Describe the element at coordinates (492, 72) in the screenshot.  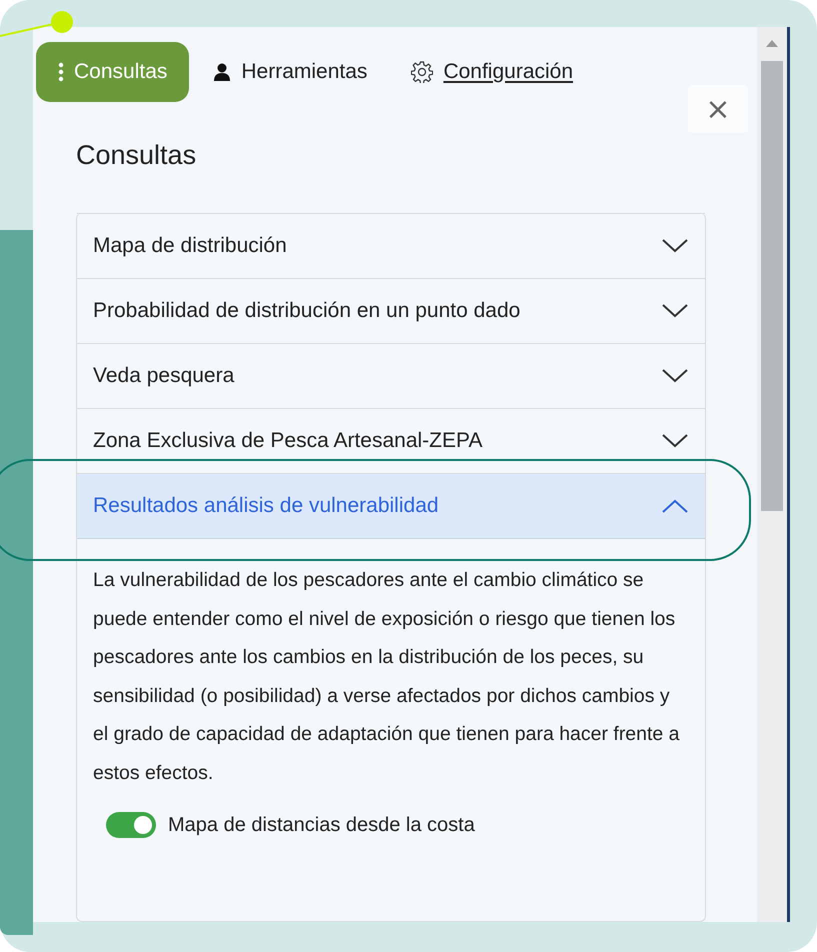
I see `nav-tab: Configuración` at that location.